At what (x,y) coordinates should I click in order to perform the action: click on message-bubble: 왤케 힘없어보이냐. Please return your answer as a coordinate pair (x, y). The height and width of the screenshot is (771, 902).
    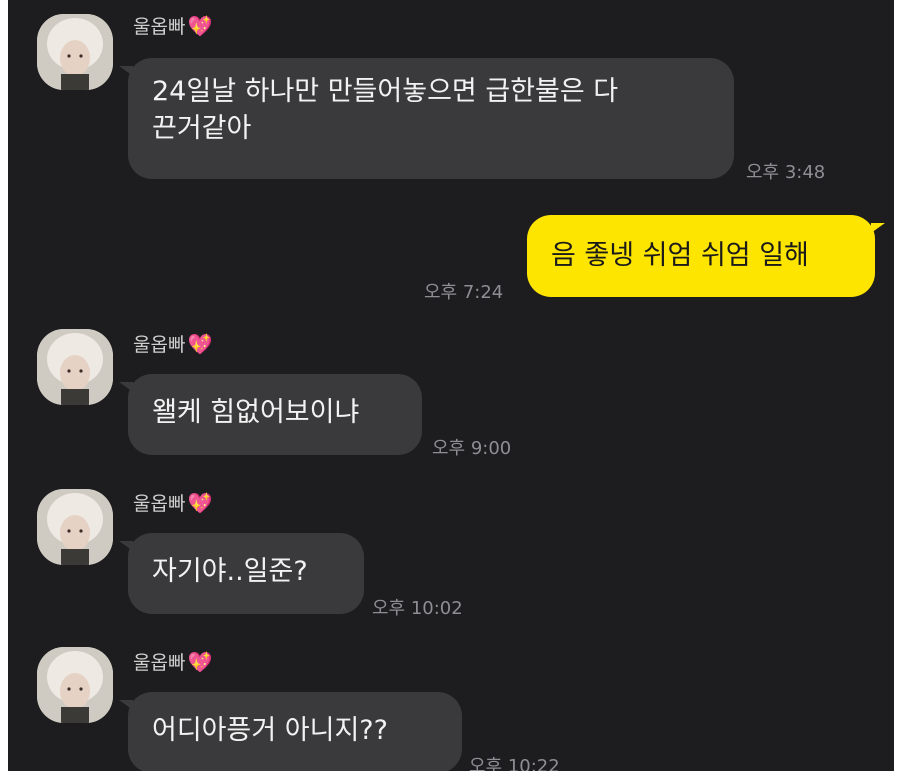
    Looking at the image, I should click on (270, 414).